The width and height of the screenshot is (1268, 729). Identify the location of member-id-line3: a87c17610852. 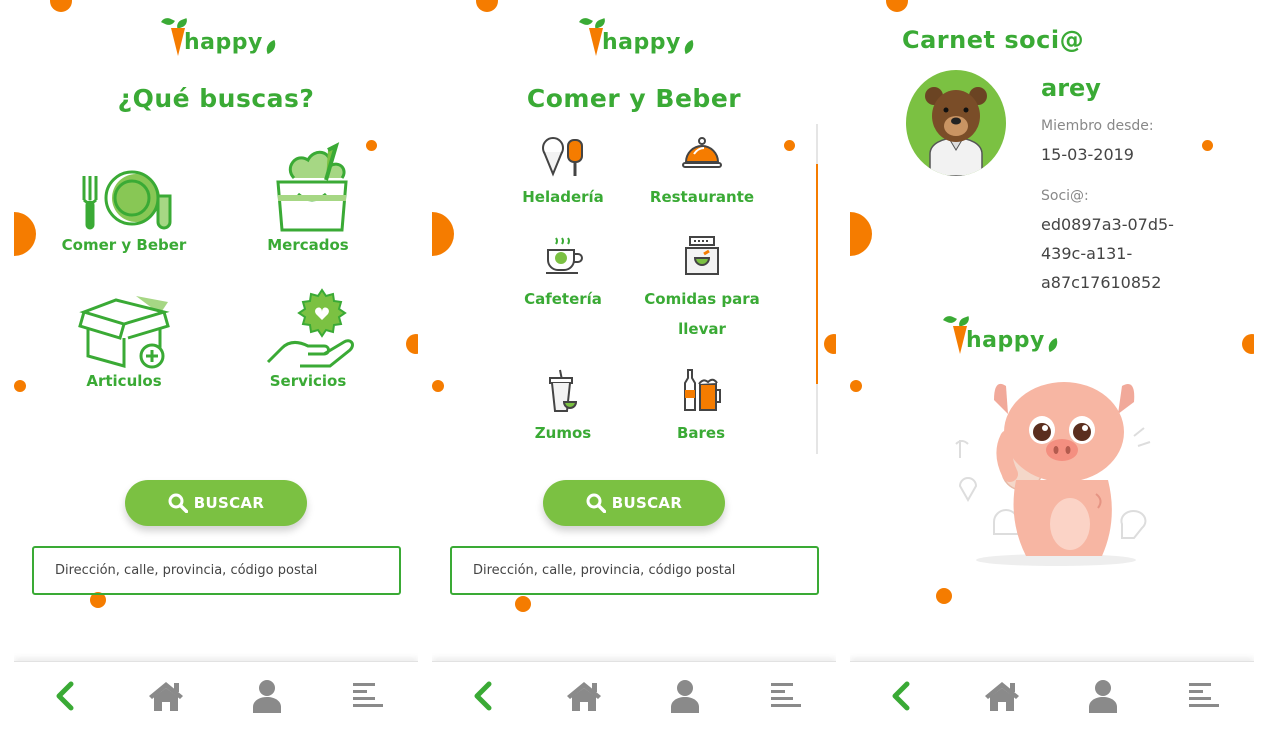
(1101, 282).